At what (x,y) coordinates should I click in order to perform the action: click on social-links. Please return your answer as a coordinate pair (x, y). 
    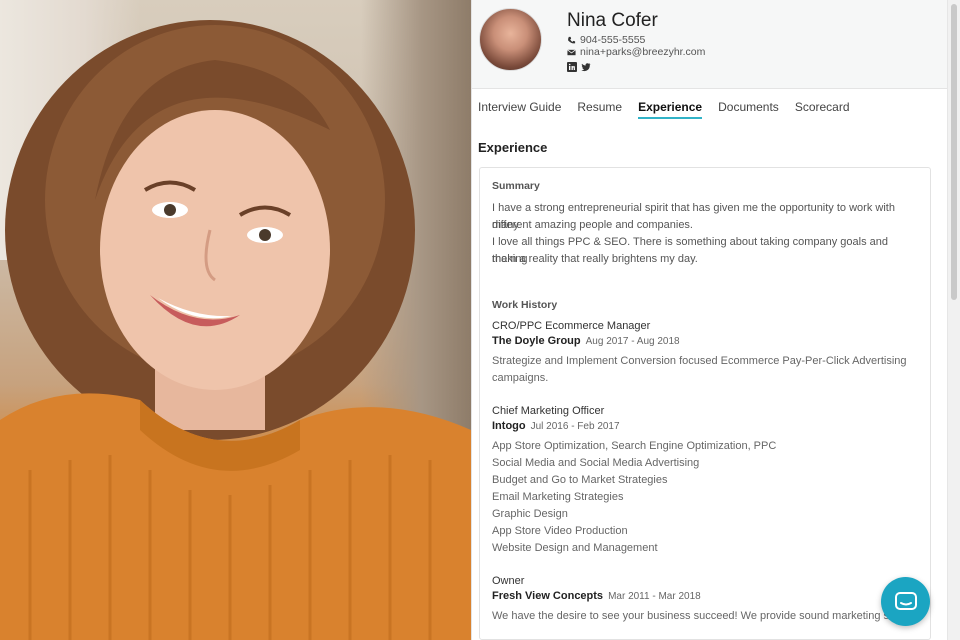
    Looking at the image, I should click on (579, 67).